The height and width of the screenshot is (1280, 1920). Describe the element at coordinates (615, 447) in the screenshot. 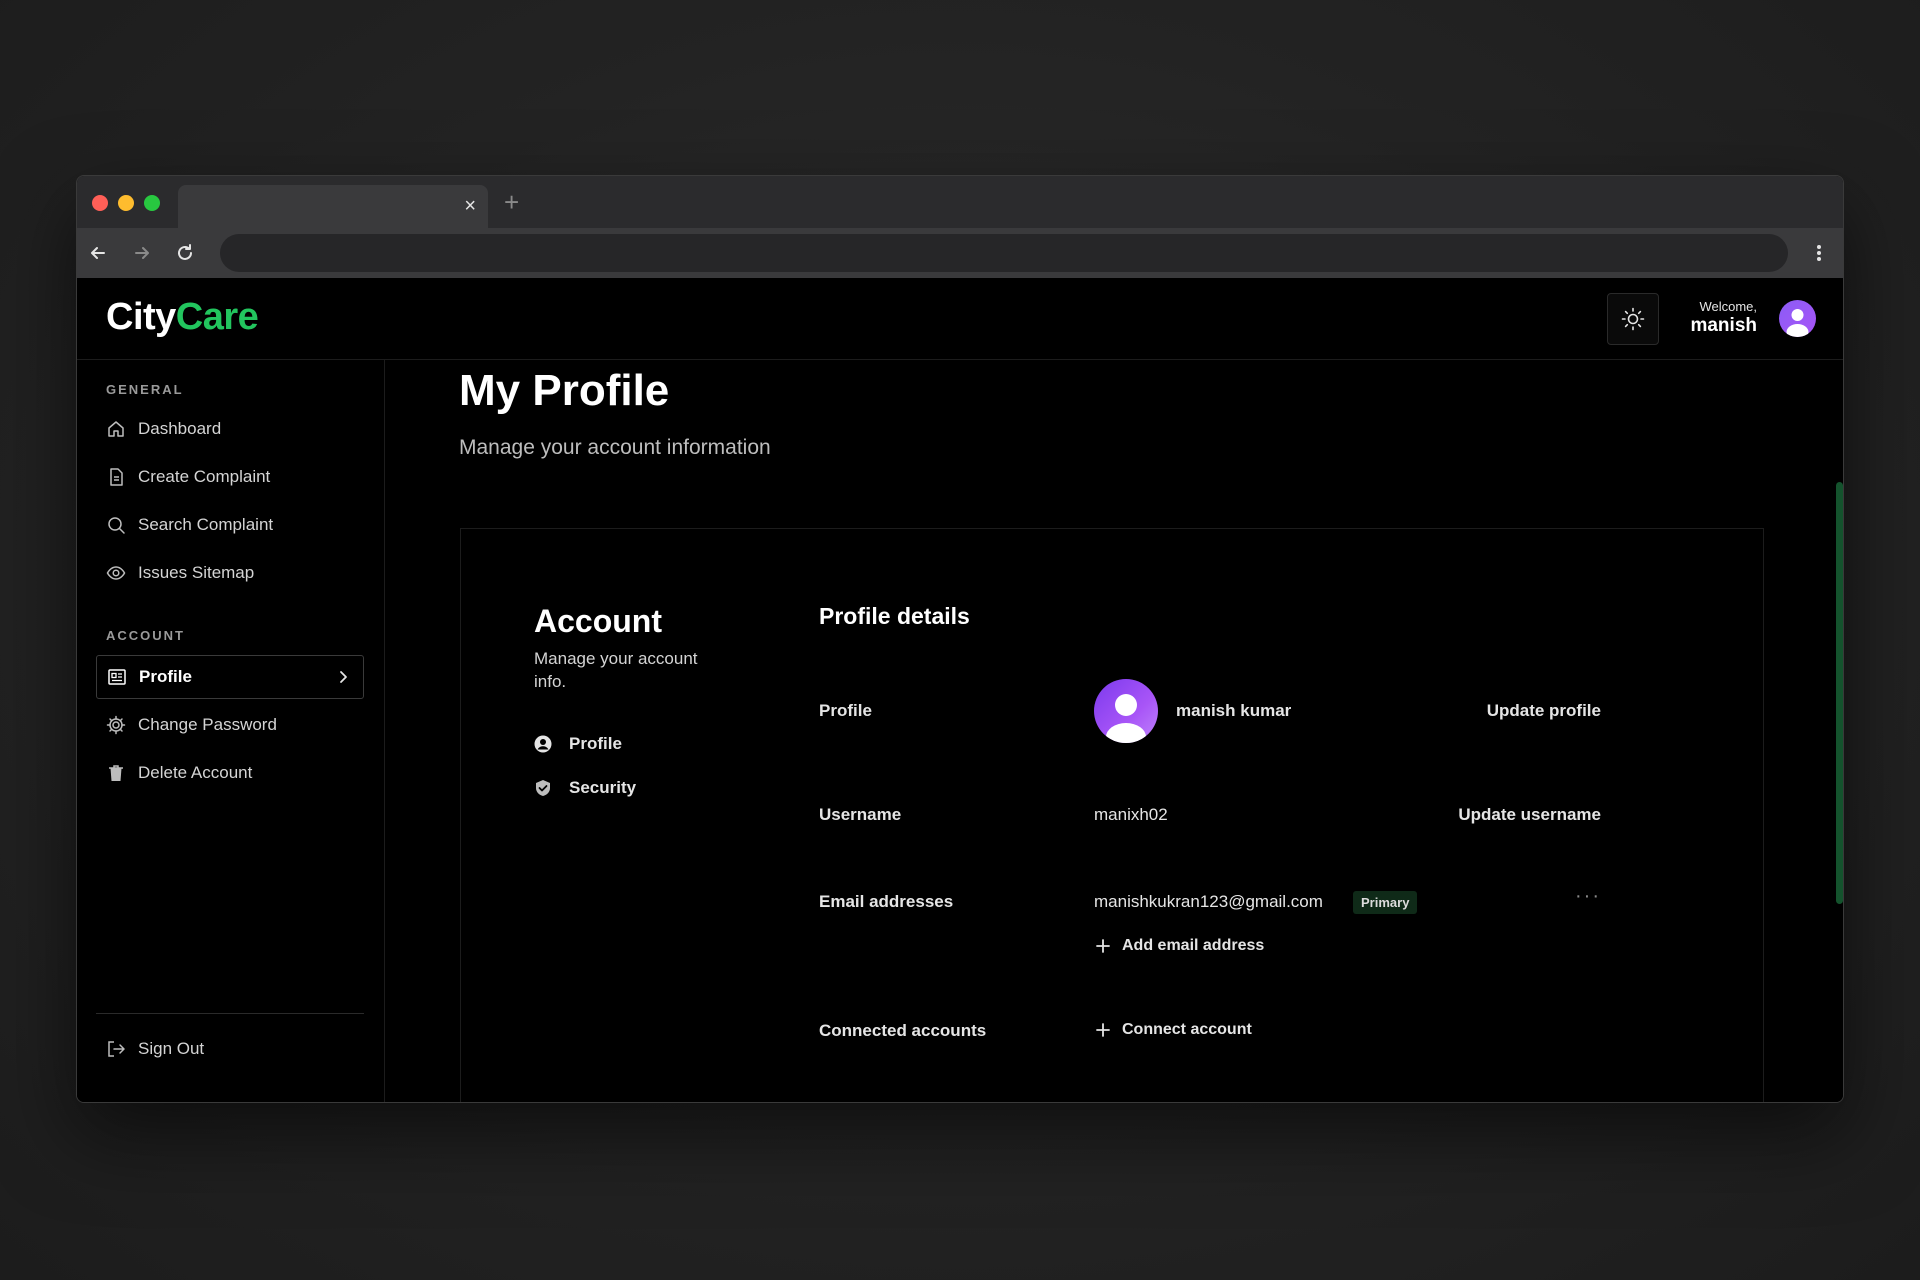

I see `page-subtitle: Manage your account information` at that location.